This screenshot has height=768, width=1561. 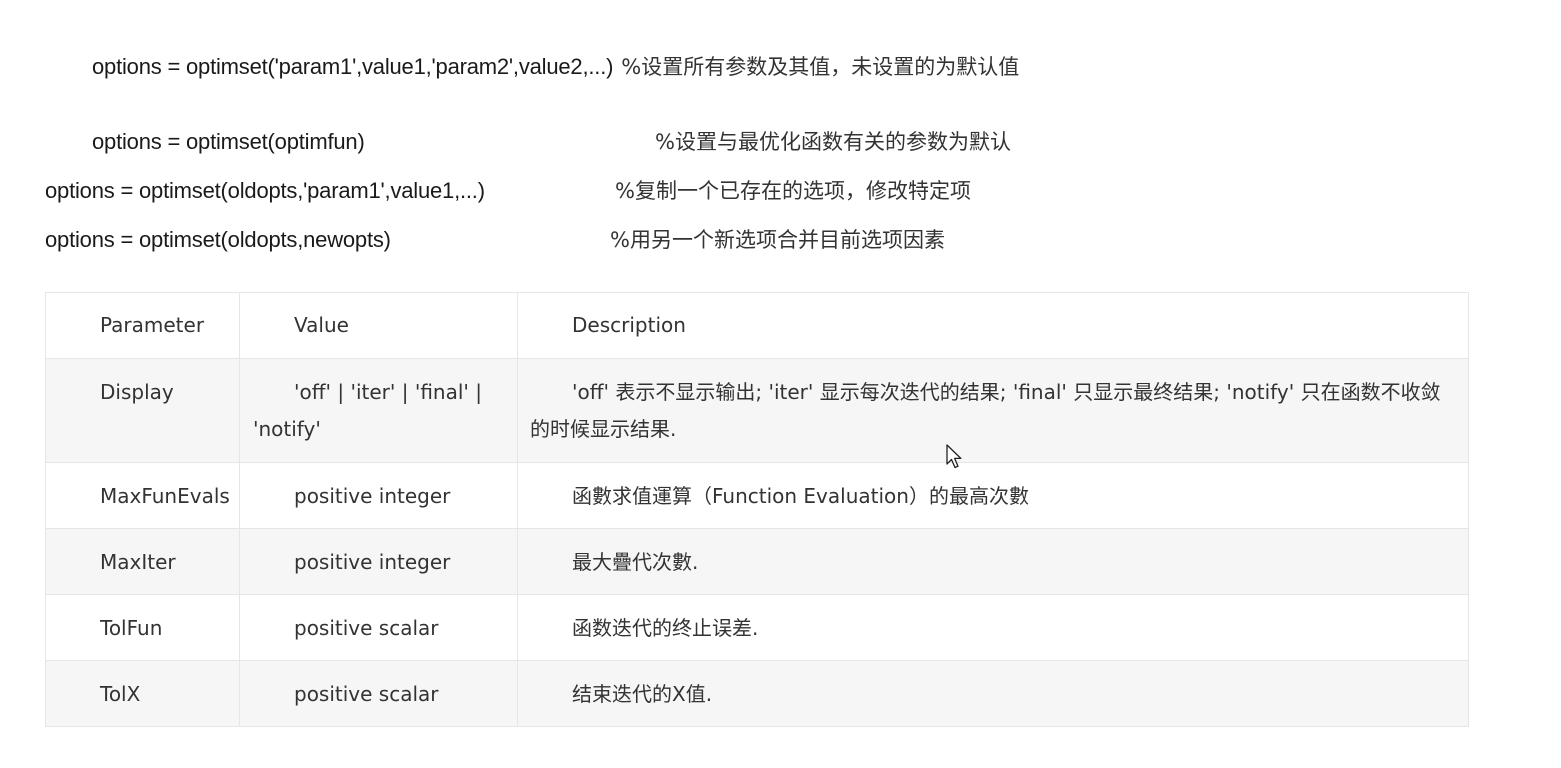 I want to click on value-cell: 'off' | 'iter' | 'final' | 'notify', so click(x=378, y=410).